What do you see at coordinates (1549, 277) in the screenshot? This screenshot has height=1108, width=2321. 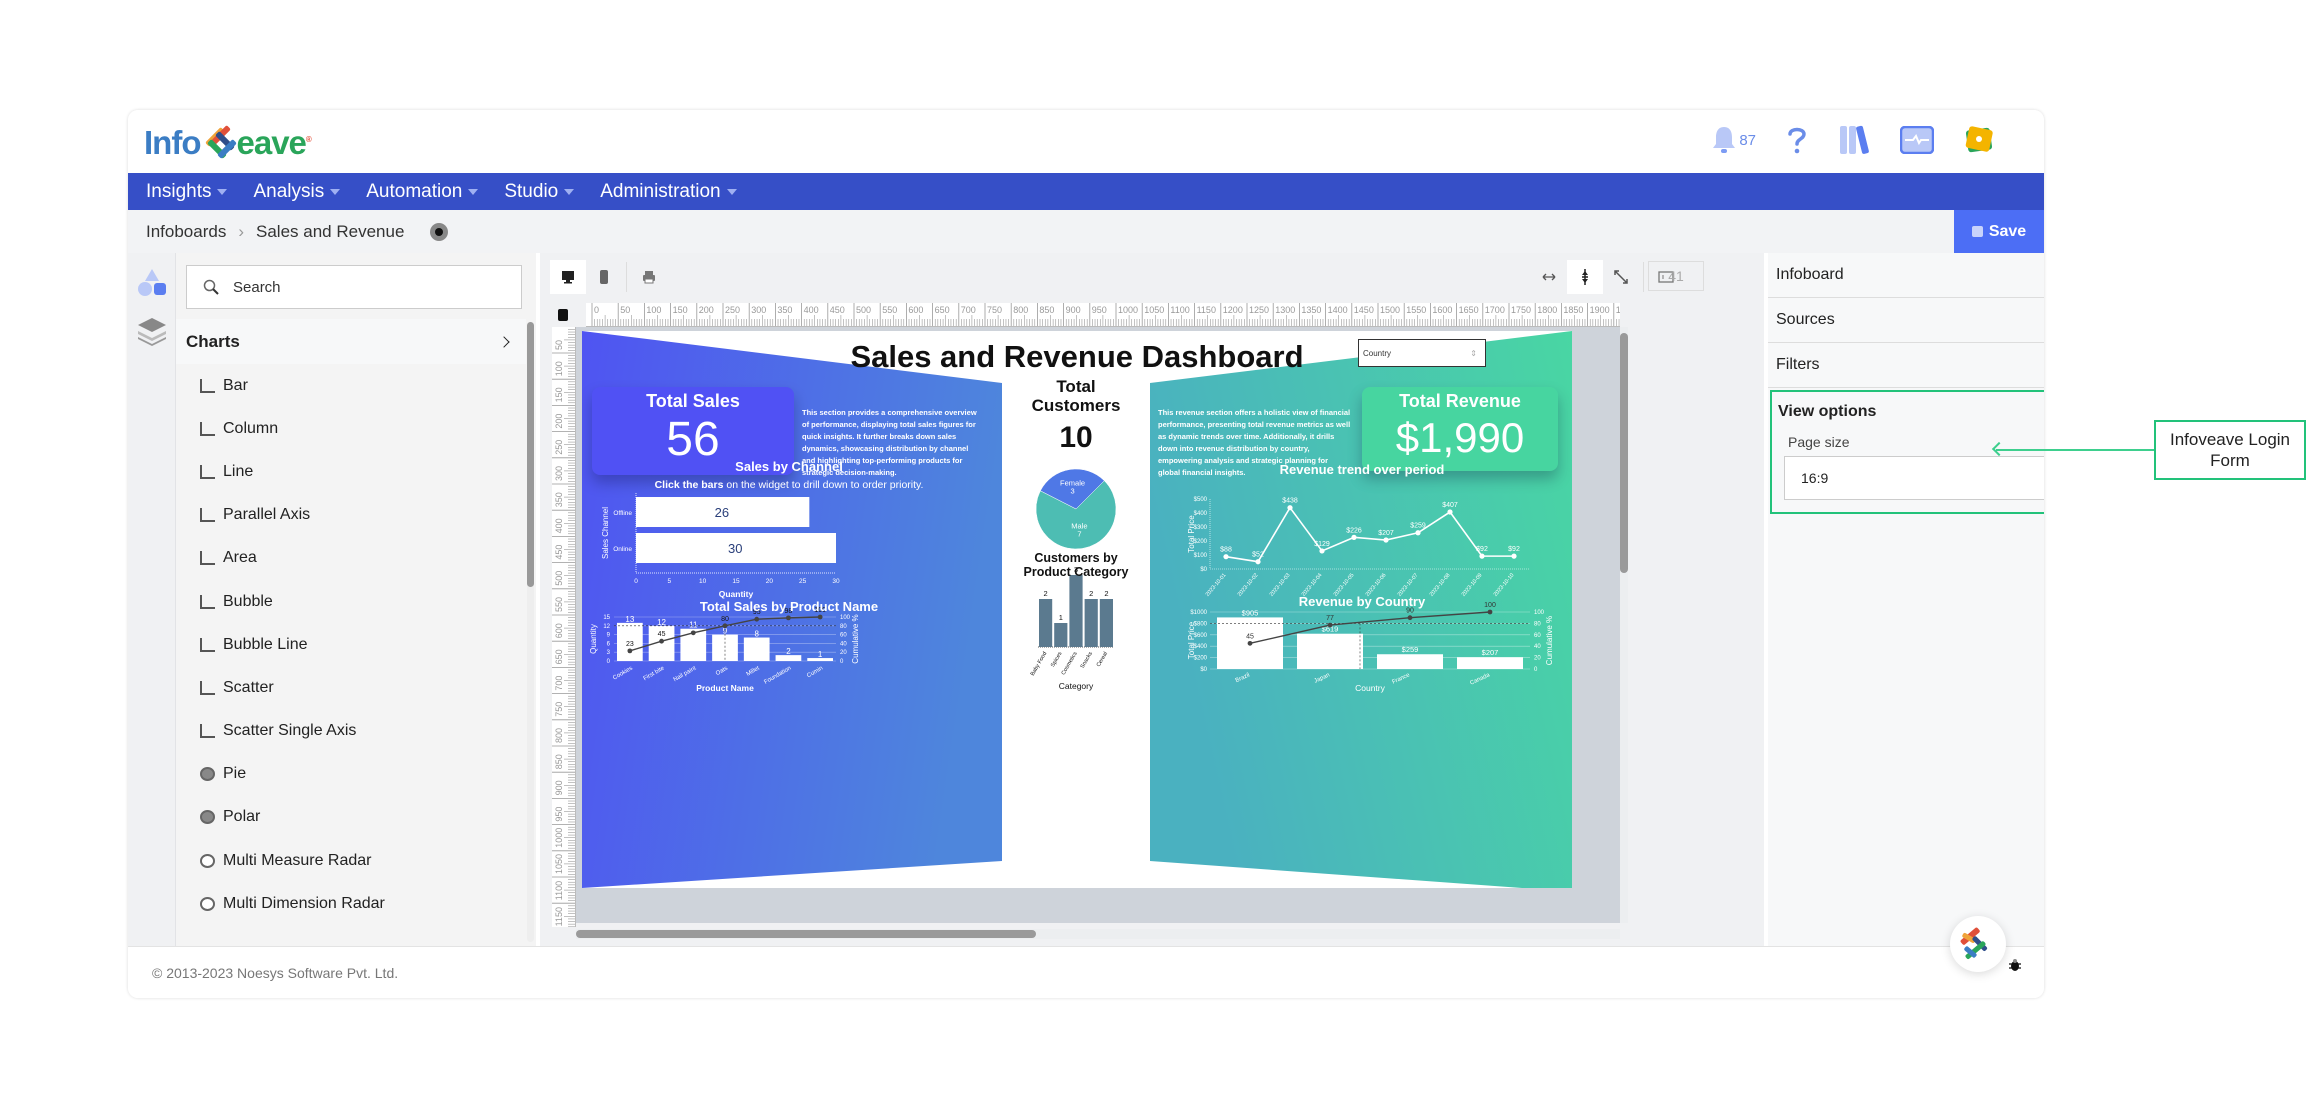 I see `fit-width-button` at bounding box center [1549, 277].